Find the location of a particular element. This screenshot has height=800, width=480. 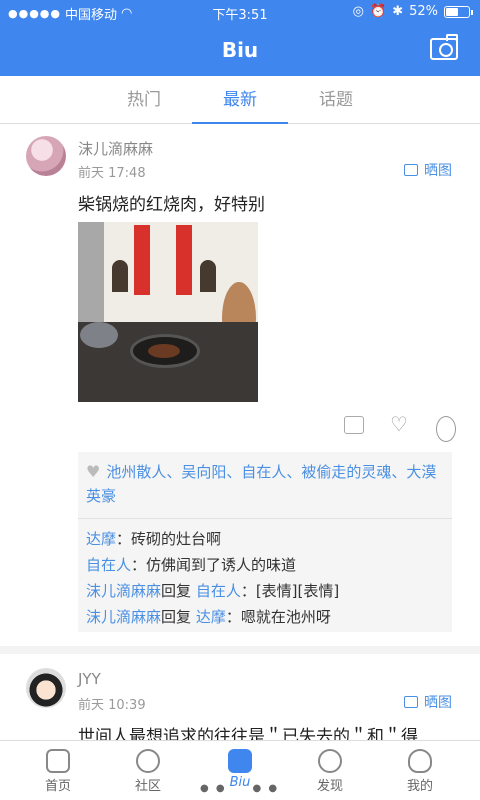

comment-item: 沫儿滴麻麻回复 自在人：[表情][表情] is located at coordinates (265, 591).